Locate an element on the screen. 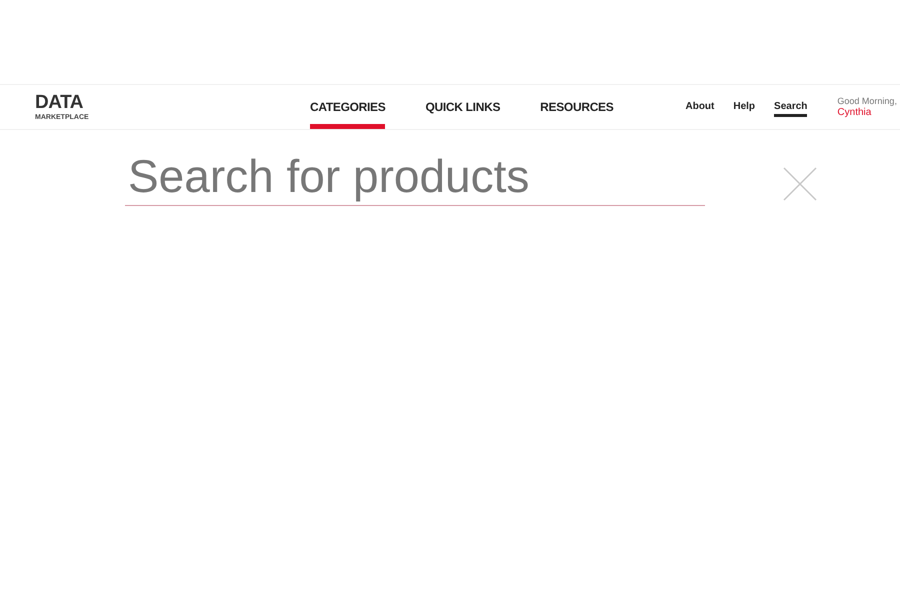 Image resolution: width=900 pixels, height=600 pixels. user-name: Cynthia is located at coordinates (854, 112).